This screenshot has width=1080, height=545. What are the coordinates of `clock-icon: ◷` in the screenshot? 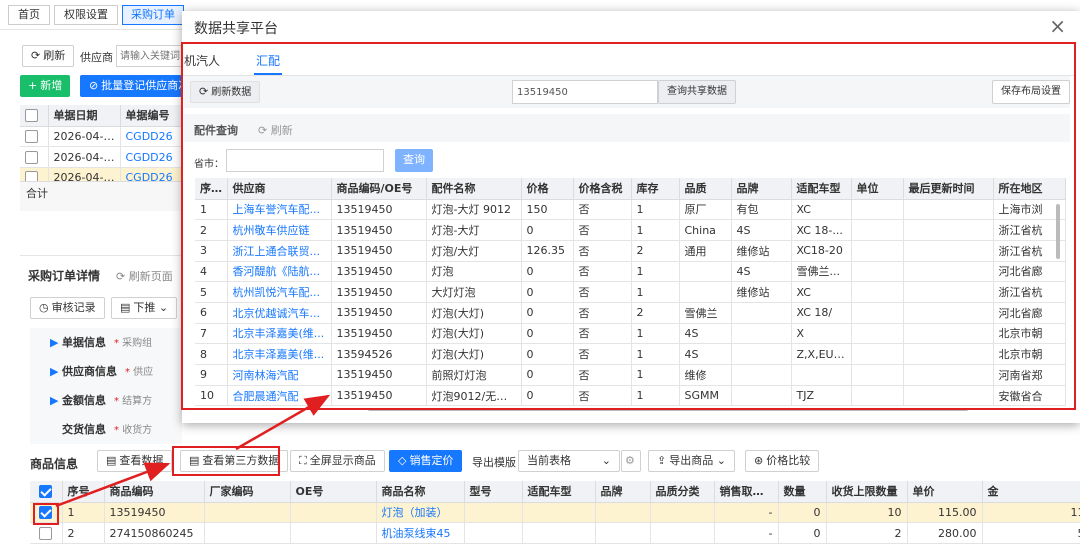 It's located at (44, 307).